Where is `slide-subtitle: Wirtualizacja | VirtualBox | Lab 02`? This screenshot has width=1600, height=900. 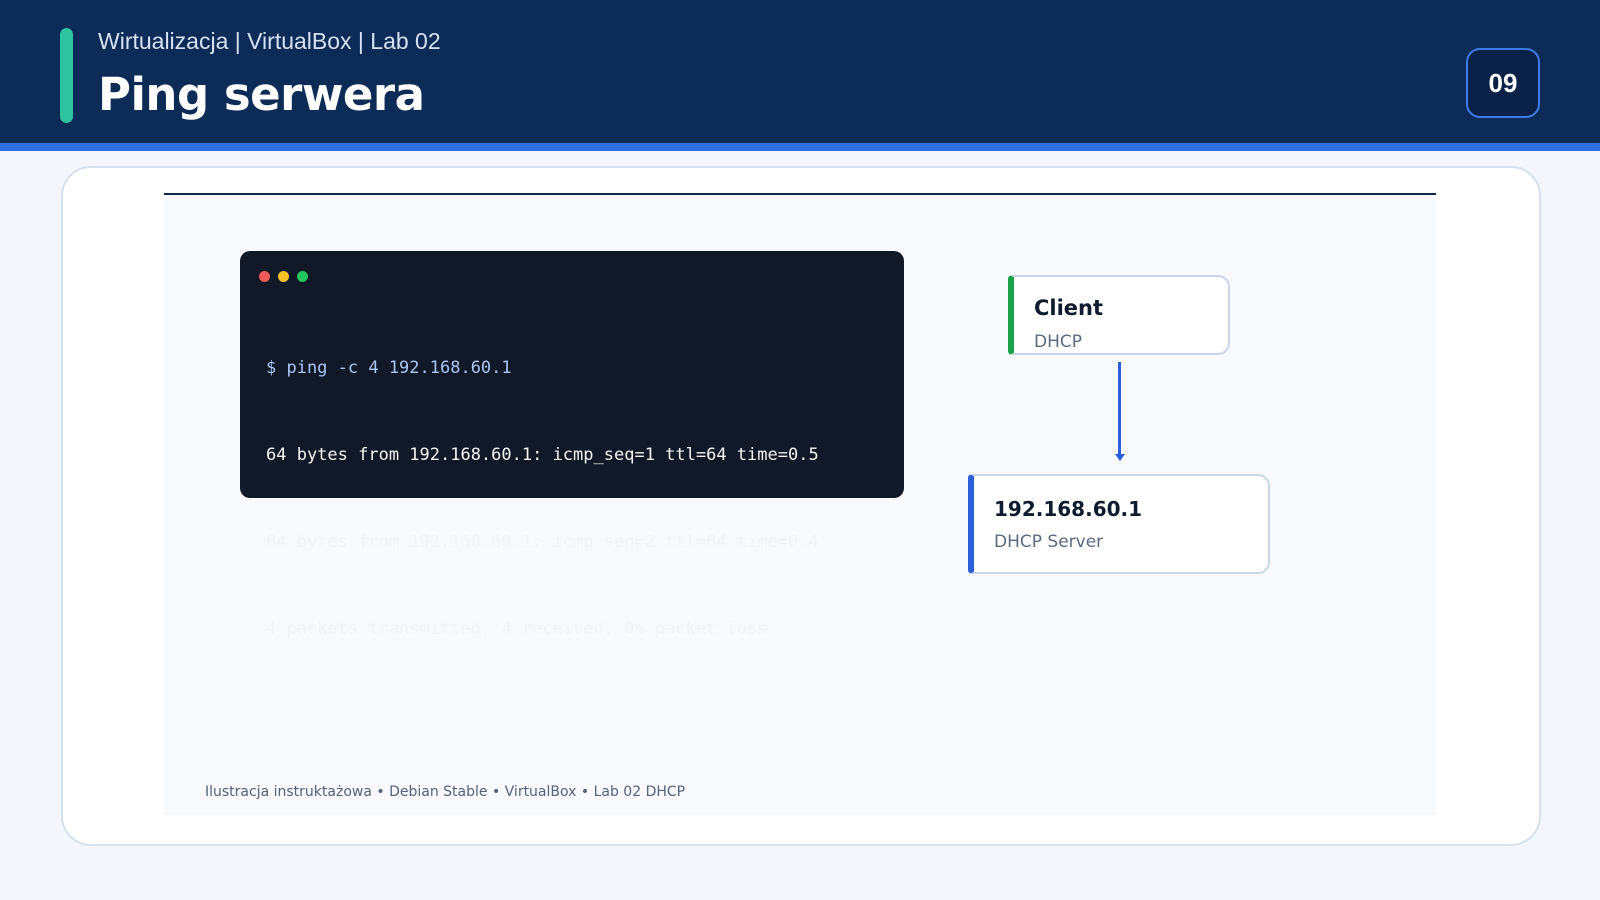 slide-subtitle: Wirtualizacja | VirtualBox | Lab 02 is located at coordinates (269, 41).